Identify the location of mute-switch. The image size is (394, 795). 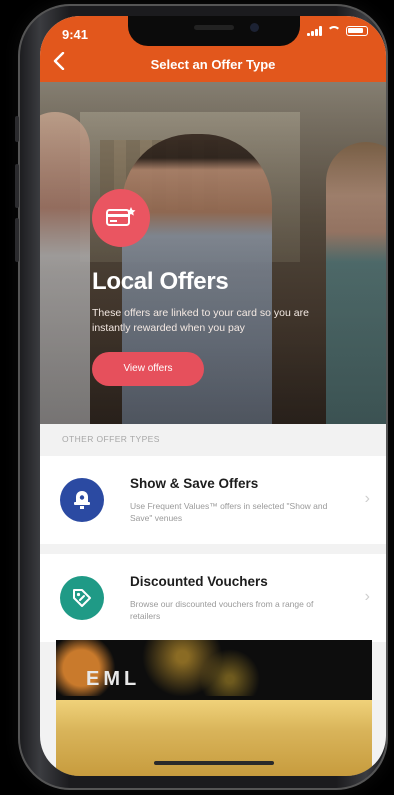
(17, 129).